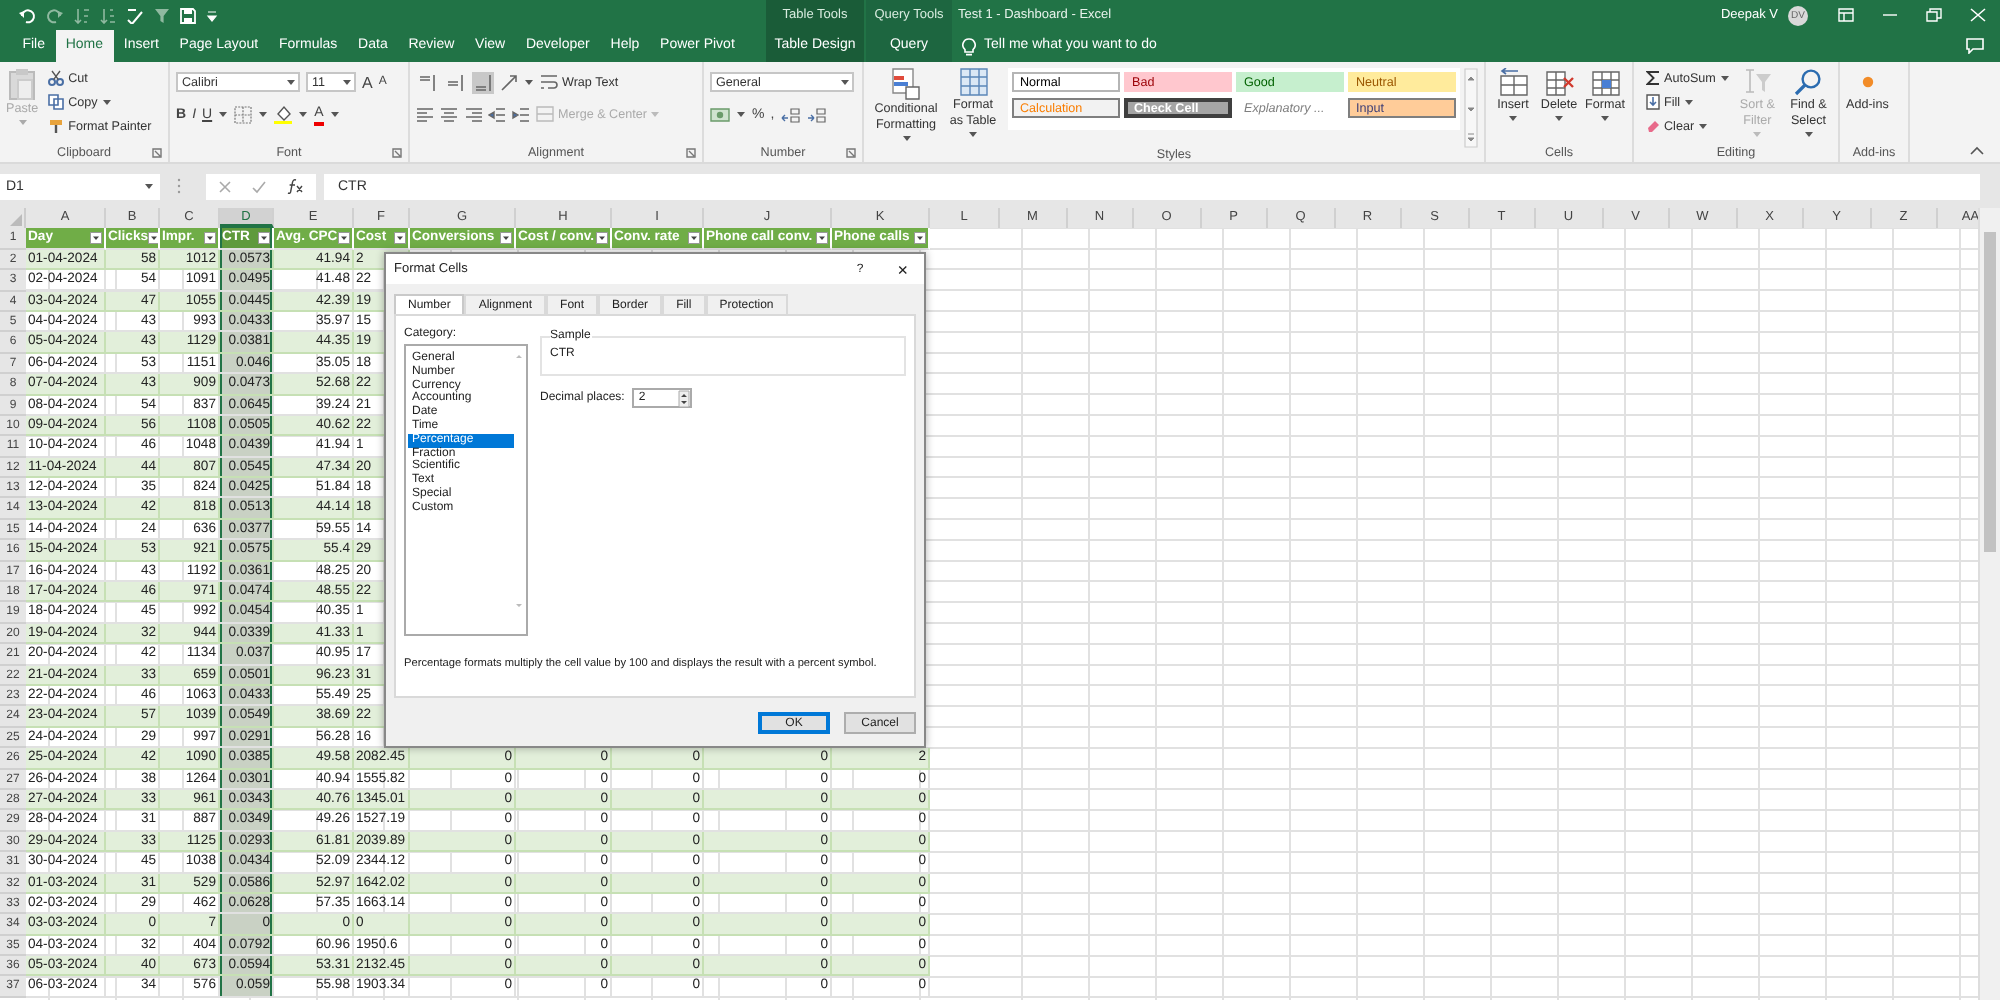 Image resolution: width=2000 pixels, height=1000 pixels. What do you see at coordinates (22, 84) in the screenshot?
I see `clipboard-icon` at bounding box center [22, 84].